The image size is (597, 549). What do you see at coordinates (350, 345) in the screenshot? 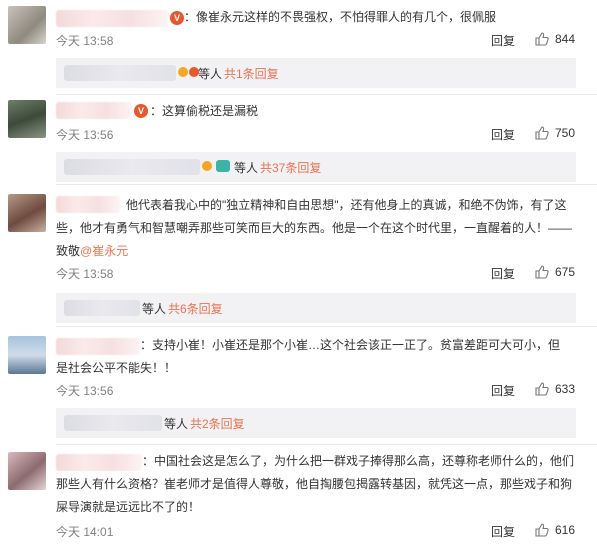
I see `comment-line-1: ：支持小崔！小崔还是那个小崔…这个社会该正一正了。贫富差距可大可小，但` at bounding box center [350, 345].